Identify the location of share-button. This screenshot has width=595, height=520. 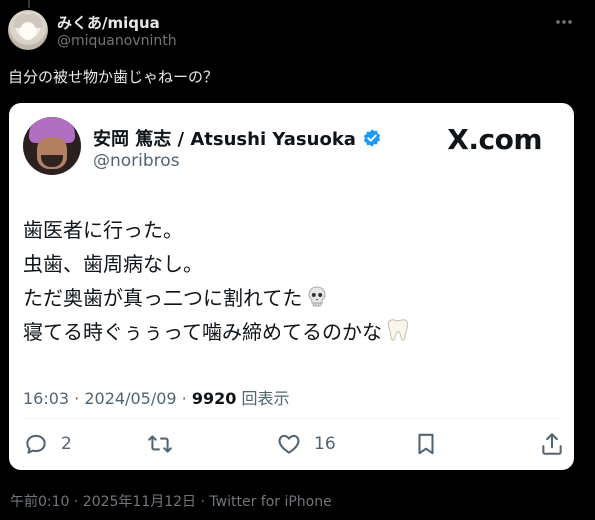
(552, 444).